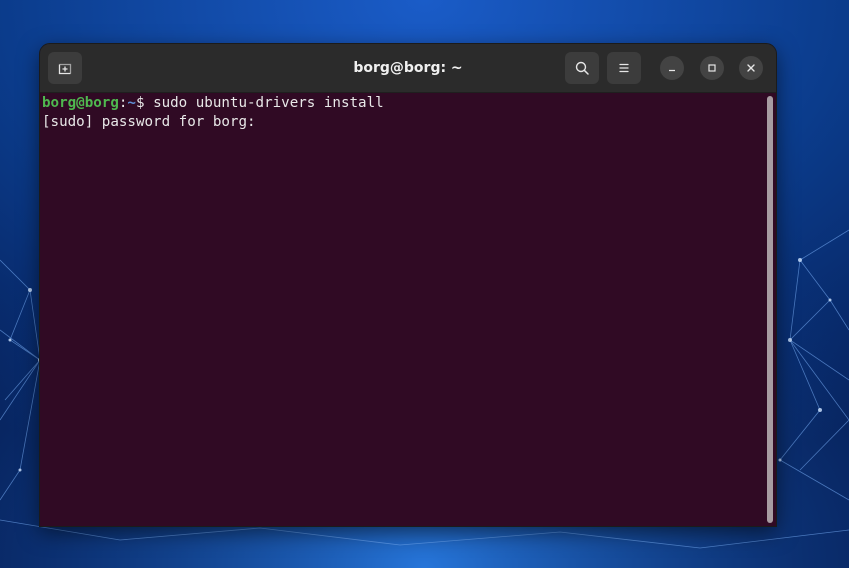 The image size is (849, 568). What do you see at coordinates (144, 103) in the screenshot?
I see `prompt-symbol: $` at bounding box center [144, 103].